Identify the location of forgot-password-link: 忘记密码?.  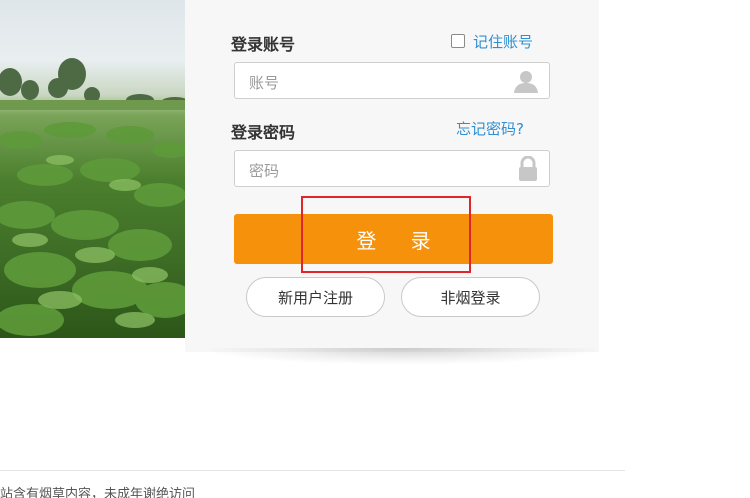
(490, 128).